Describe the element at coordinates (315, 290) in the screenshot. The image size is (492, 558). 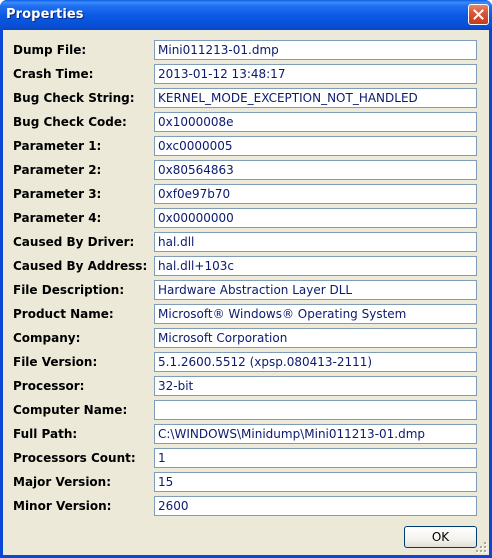
I see `property-value-field: Hardware Abstraction Layer DLL` at that location.